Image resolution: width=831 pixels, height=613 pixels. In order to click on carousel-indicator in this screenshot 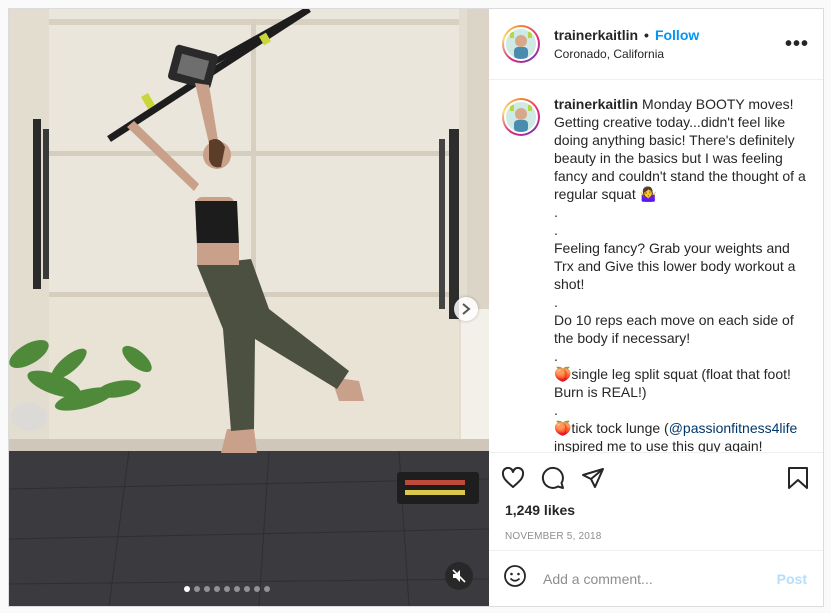, I will do `click(249, 589)`.